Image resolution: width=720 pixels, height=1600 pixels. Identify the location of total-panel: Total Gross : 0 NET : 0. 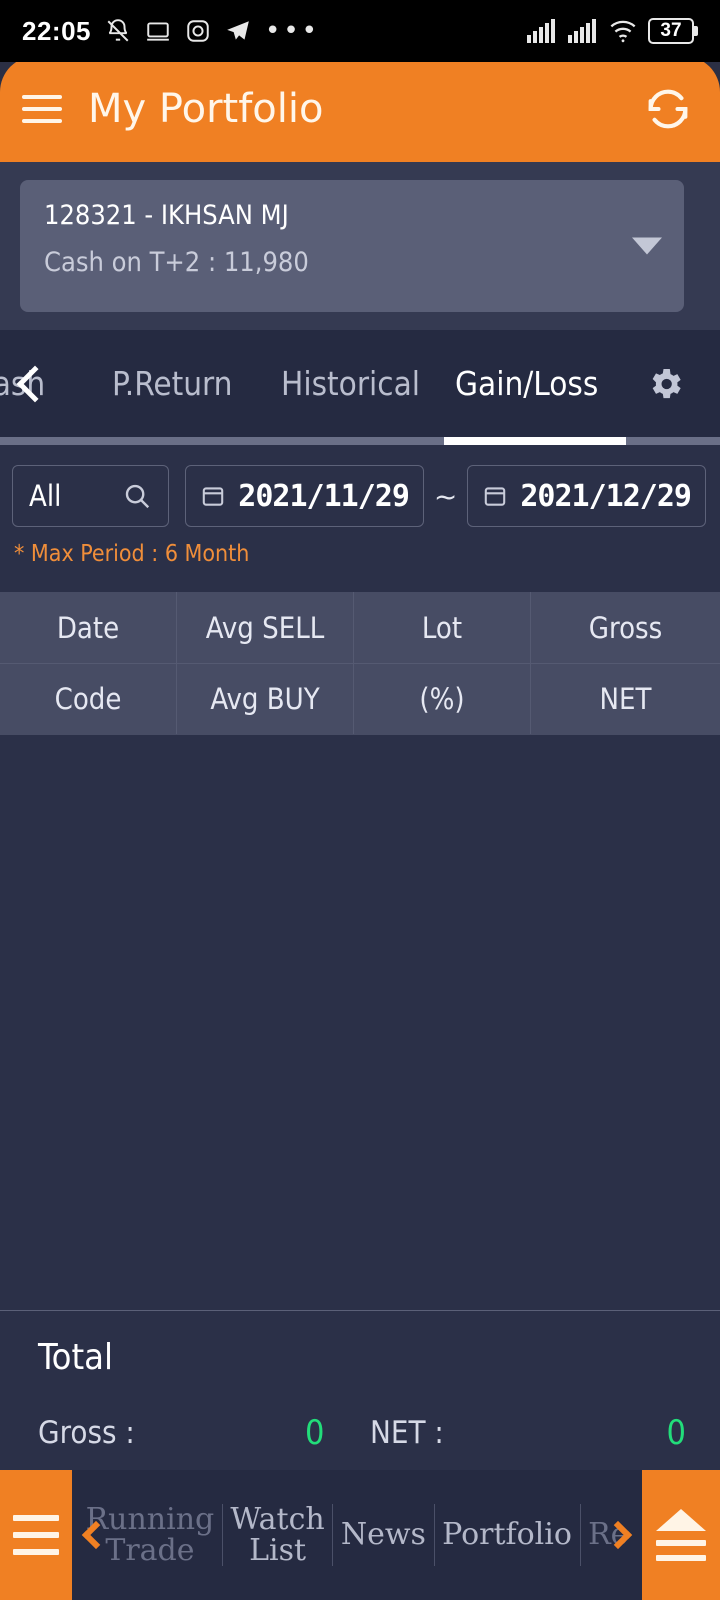
(360, 1390).